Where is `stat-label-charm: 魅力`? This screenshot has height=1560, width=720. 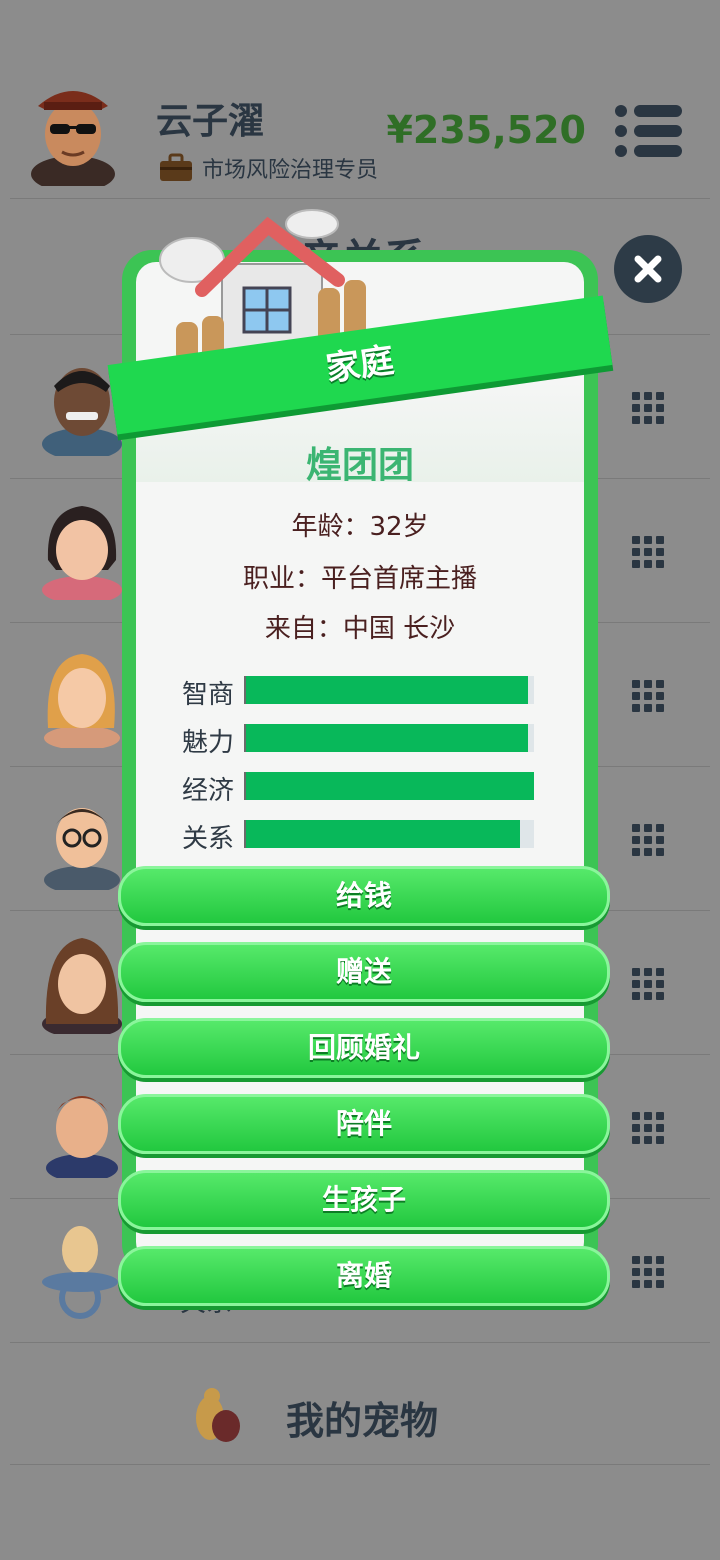
stat-label-charm: 魅力 is located at coordinates (208, 743).